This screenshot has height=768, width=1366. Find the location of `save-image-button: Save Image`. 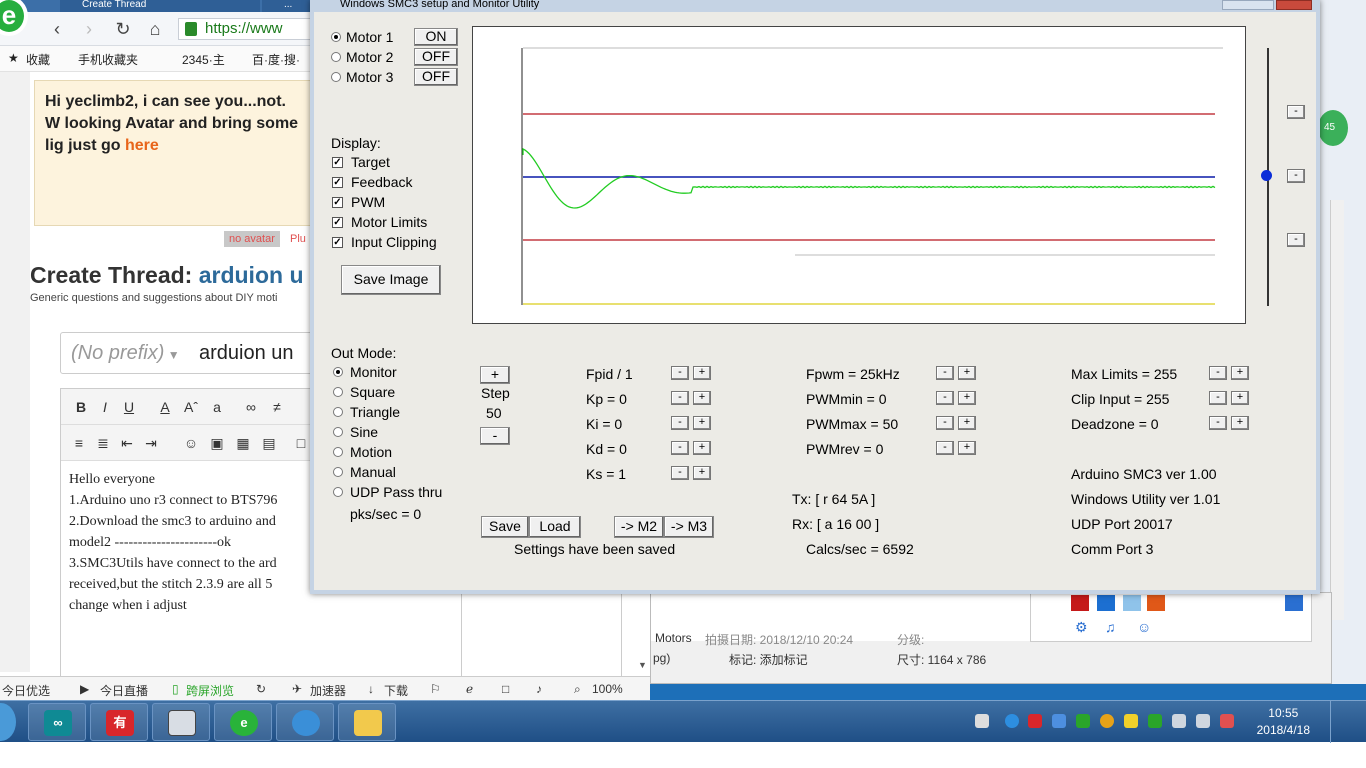

save-image-button: Save Image is located at coordinates (391, 280).